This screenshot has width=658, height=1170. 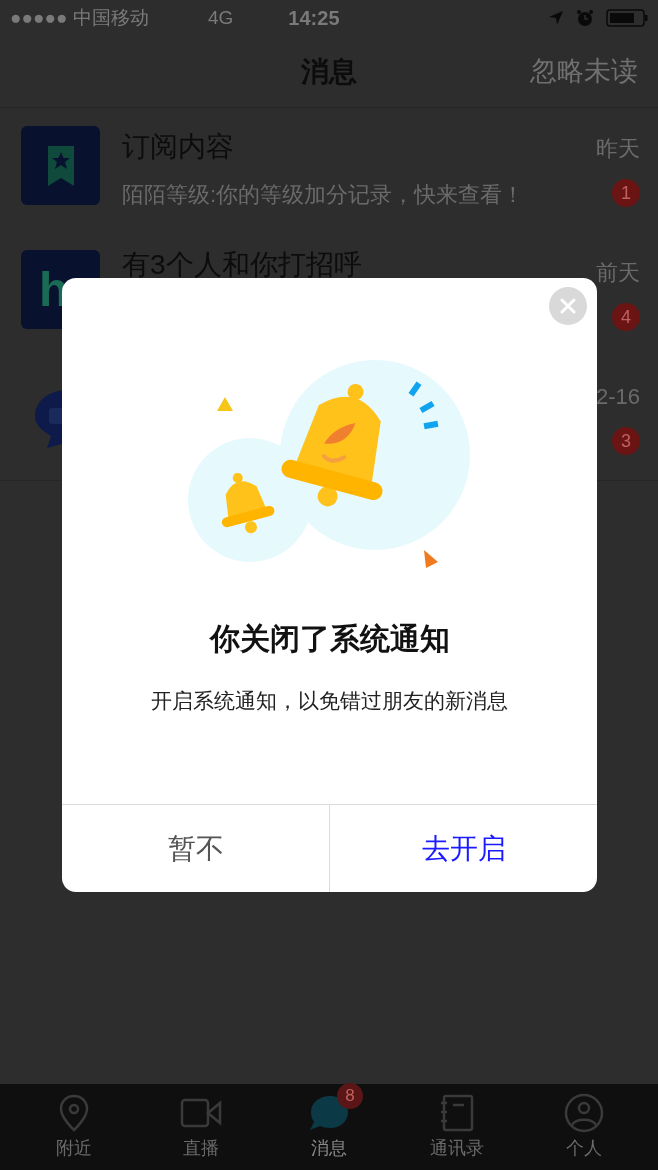 I want to click on battery-icon, so click(x=627, y=18).